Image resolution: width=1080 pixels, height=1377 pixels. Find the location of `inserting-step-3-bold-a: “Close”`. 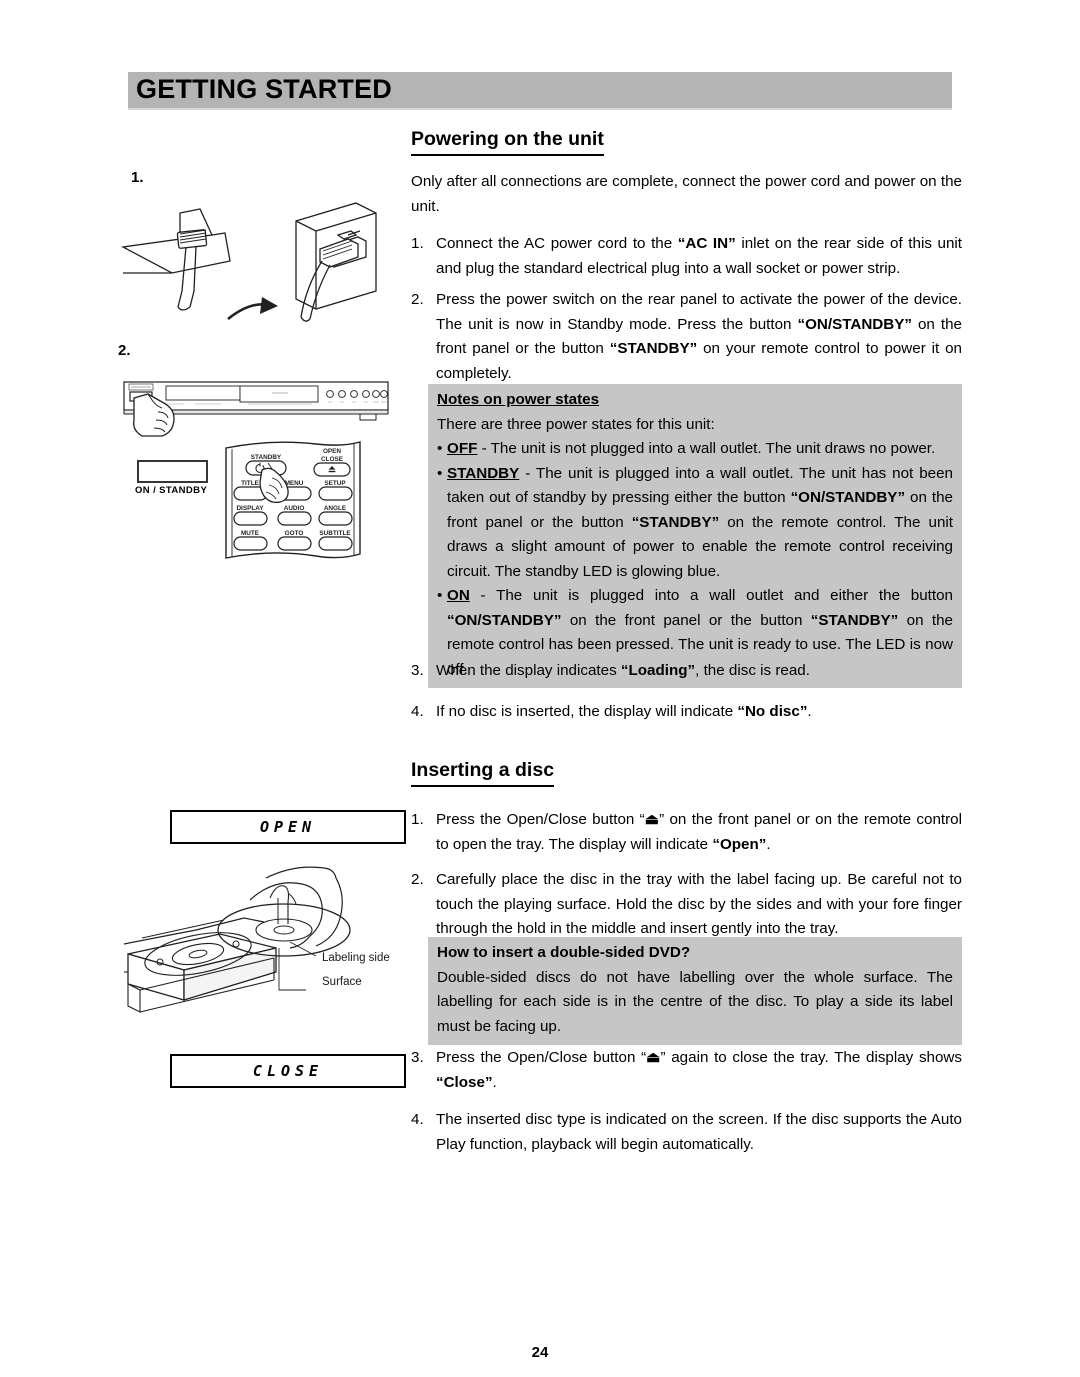

inserting-step-3-bold-a: “Close” is located at coordinates (464, 1082).